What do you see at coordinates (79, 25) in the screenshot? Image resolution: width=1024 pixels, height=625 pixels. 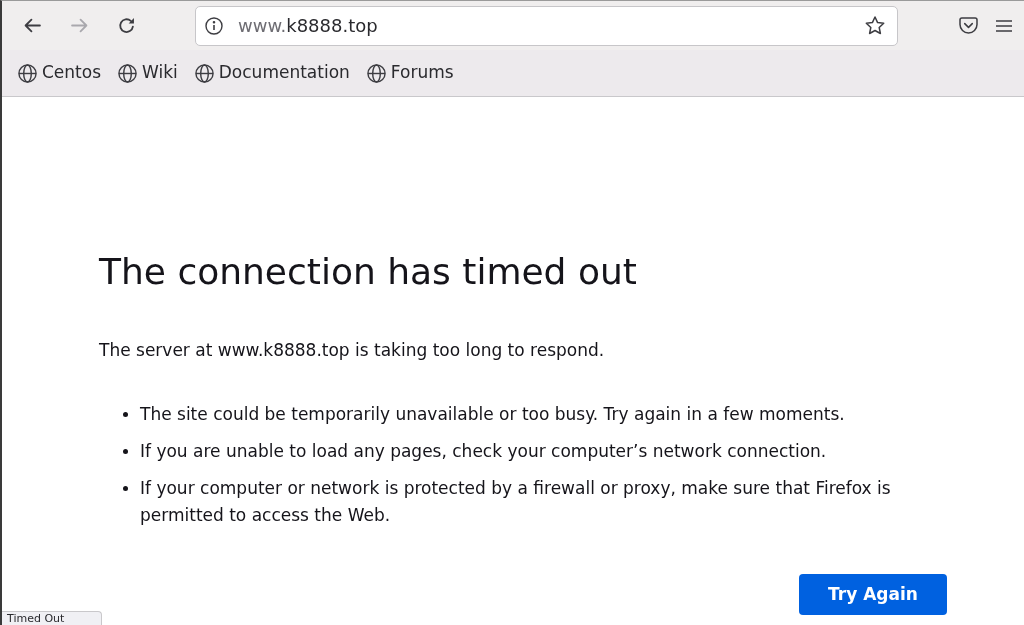 I see `forward-arrow-icon` at bounding box center [79, 25].